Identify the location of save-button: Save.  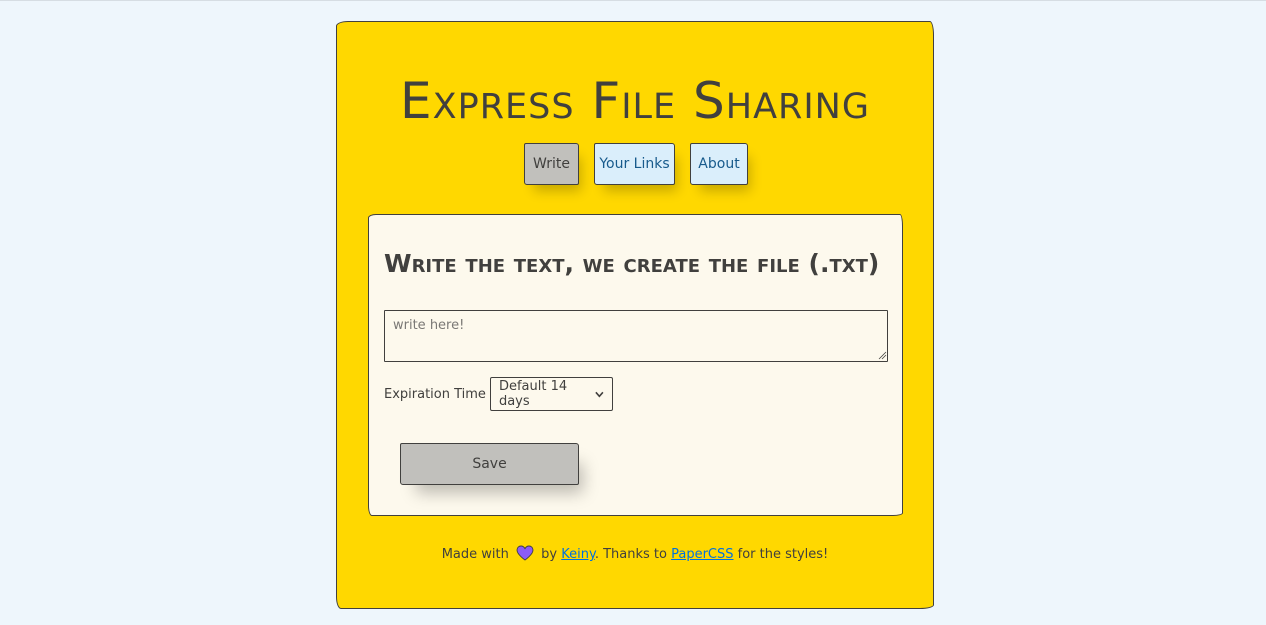
(489, 464).